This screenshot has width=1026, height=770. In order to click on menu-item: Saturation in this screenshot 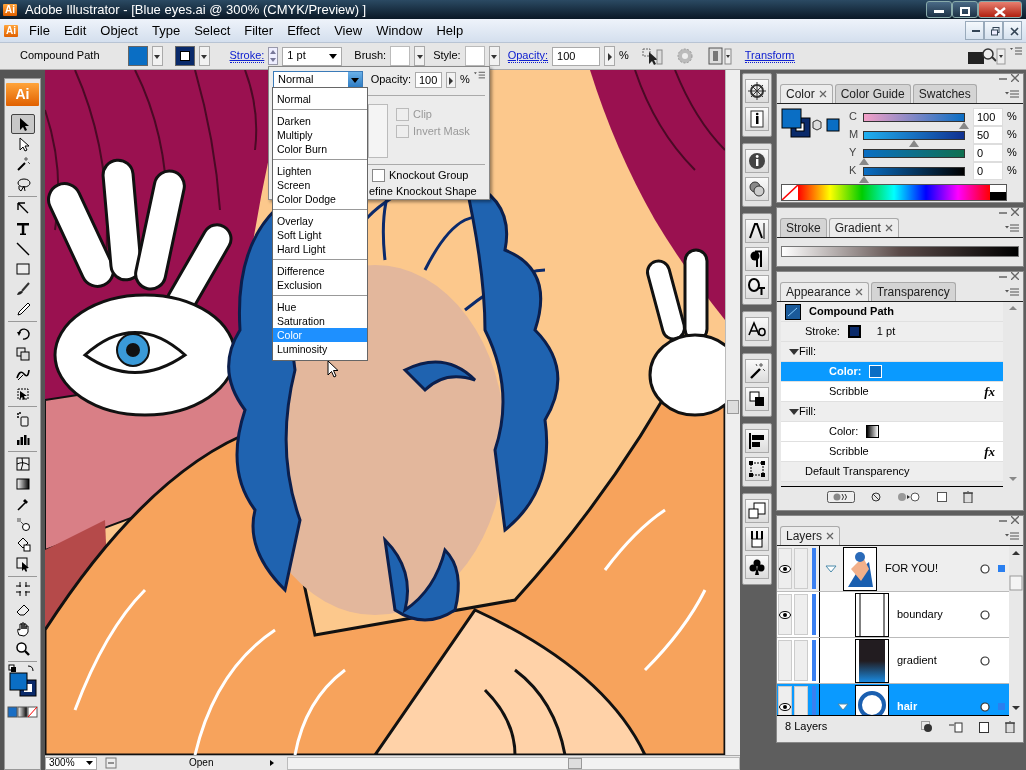, I will do `click(320, 321)`.